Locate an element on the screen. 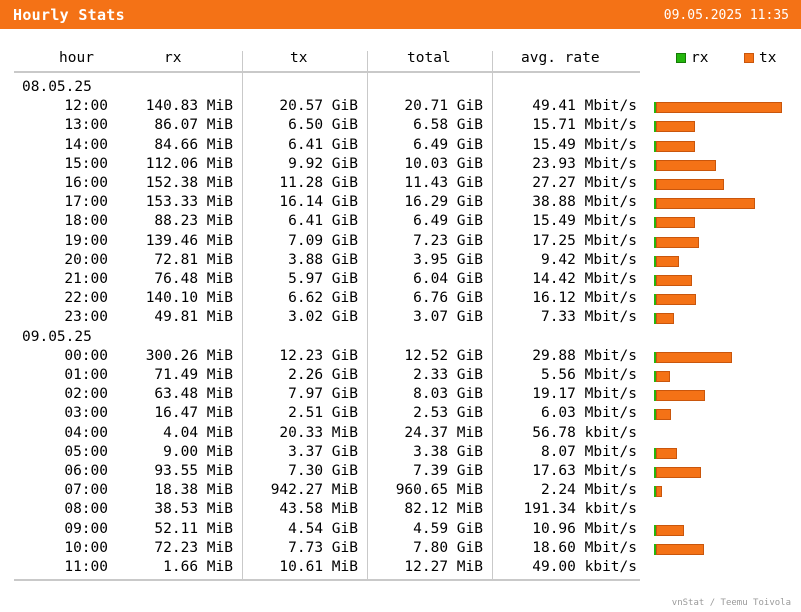  legend-tx-swatch is located at coordinates (749, 58).